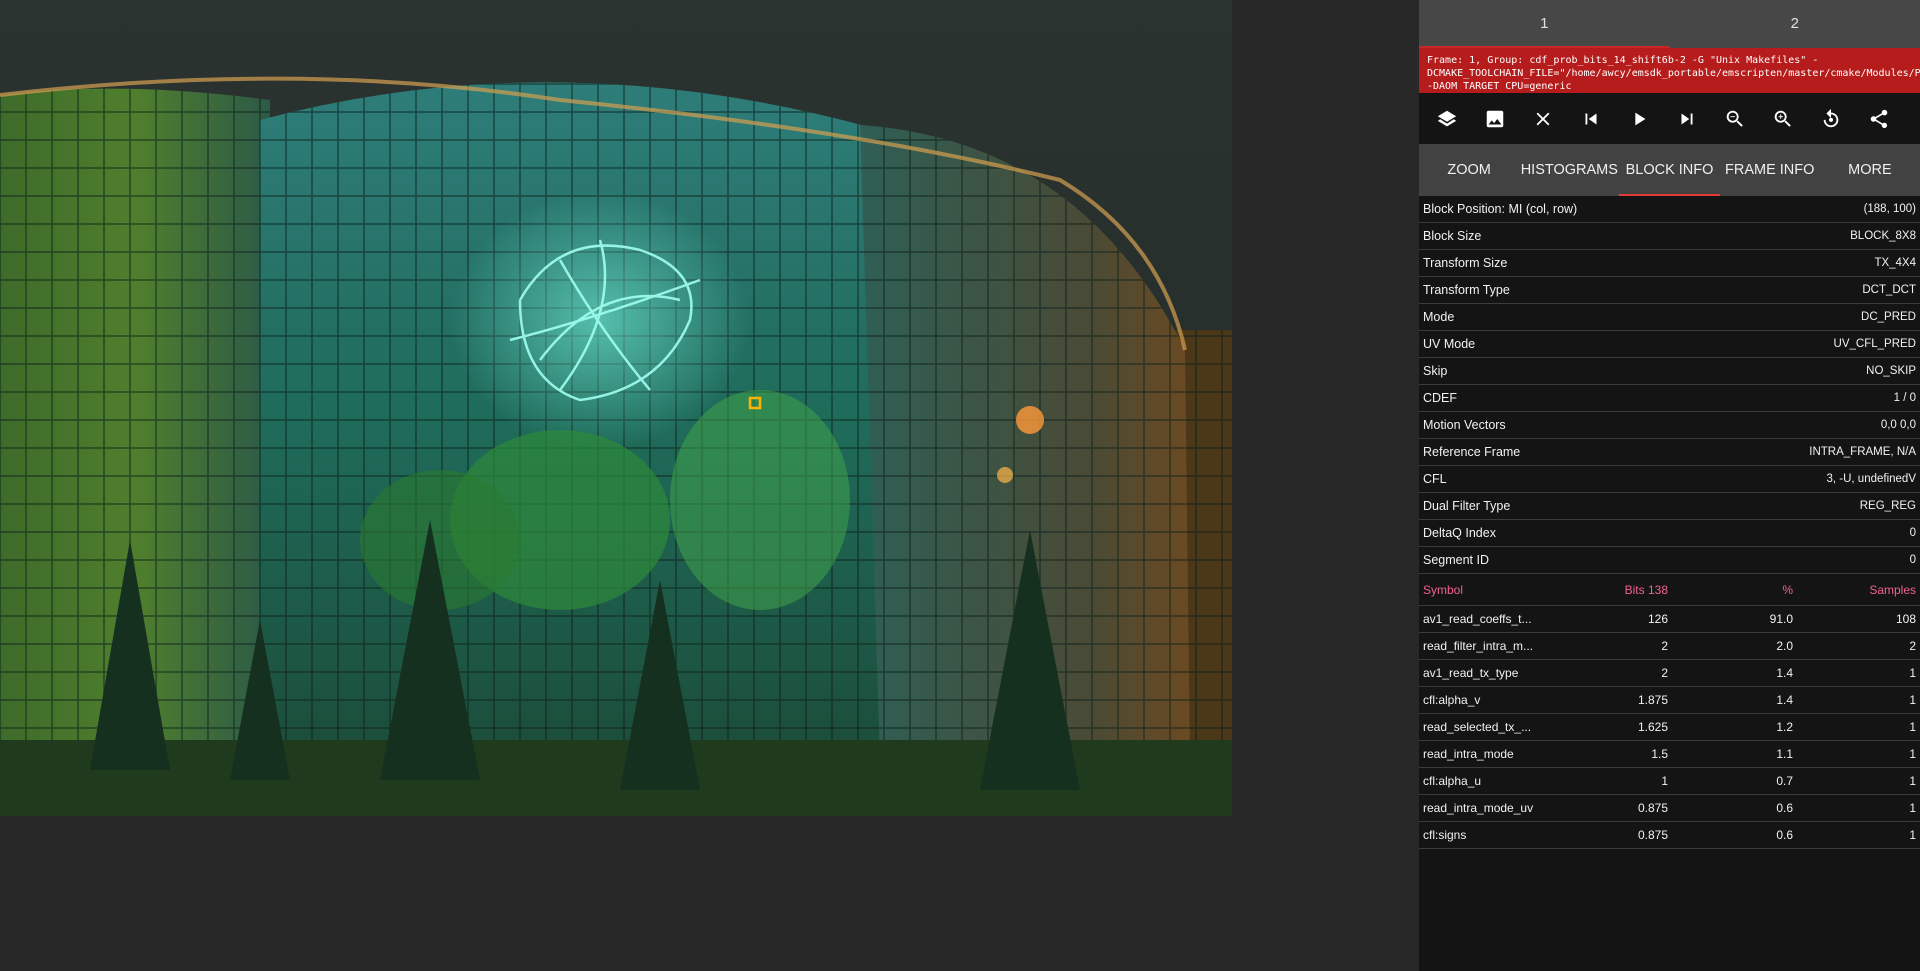 This screenshot has width=1920, height=971. Describe the element at coordinates (1669, 781) in the screenshot. I see `table-row: cfl:alpha_u 1 0.7 1` at that location.